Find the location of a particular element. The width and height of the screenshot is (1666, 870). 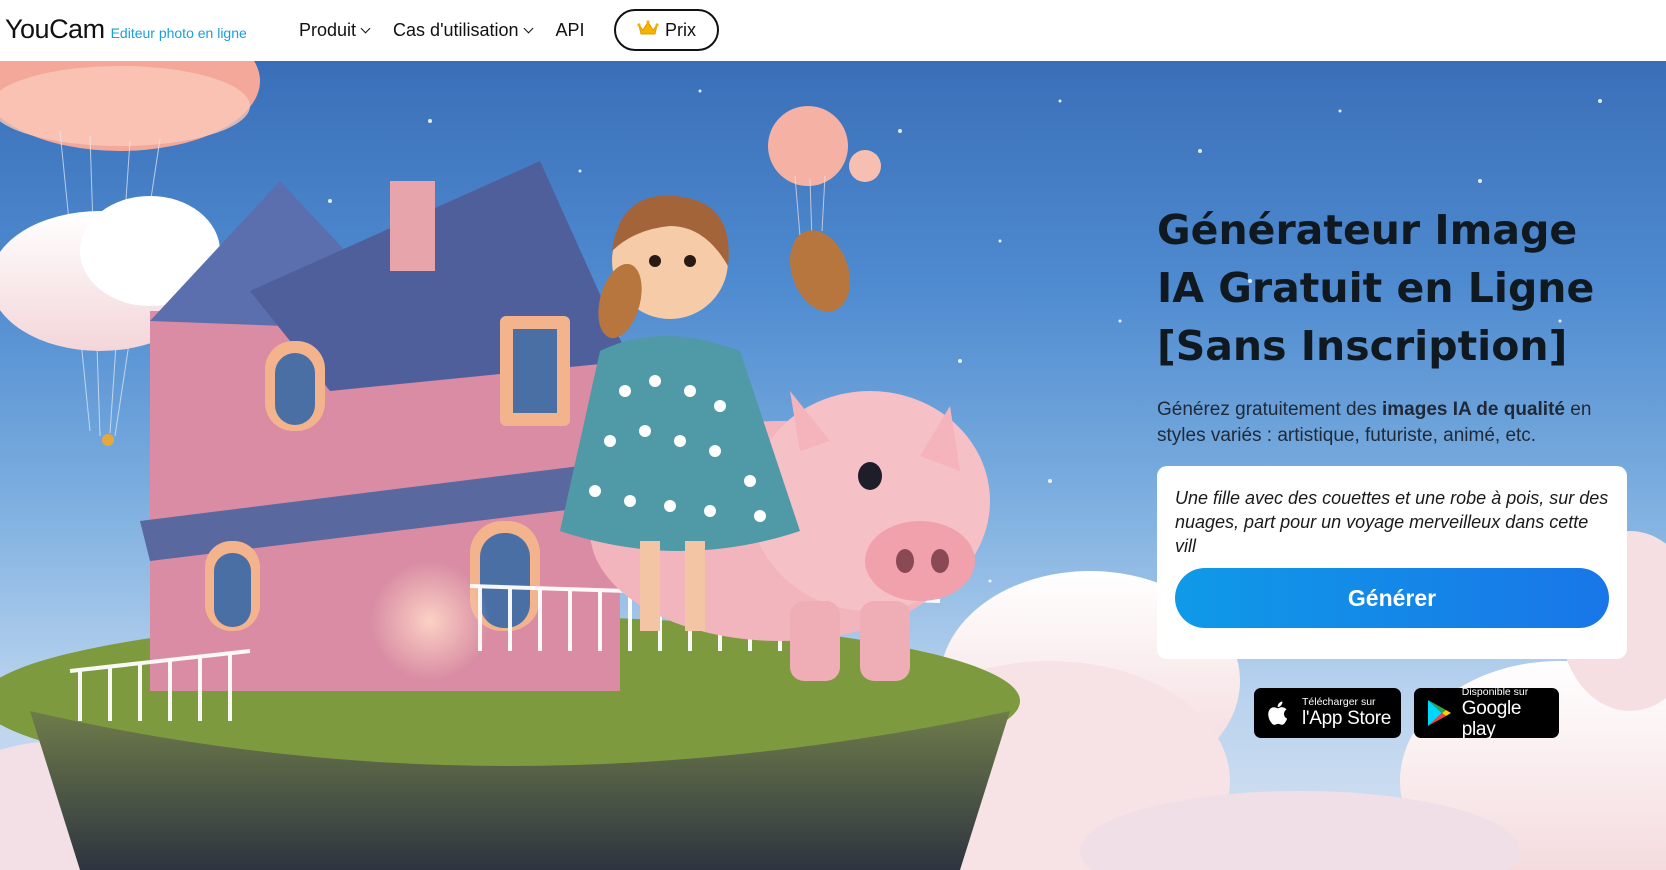

youcam-logo: YouCam Editeur photo en ligne is located at coordinates (126, 29).